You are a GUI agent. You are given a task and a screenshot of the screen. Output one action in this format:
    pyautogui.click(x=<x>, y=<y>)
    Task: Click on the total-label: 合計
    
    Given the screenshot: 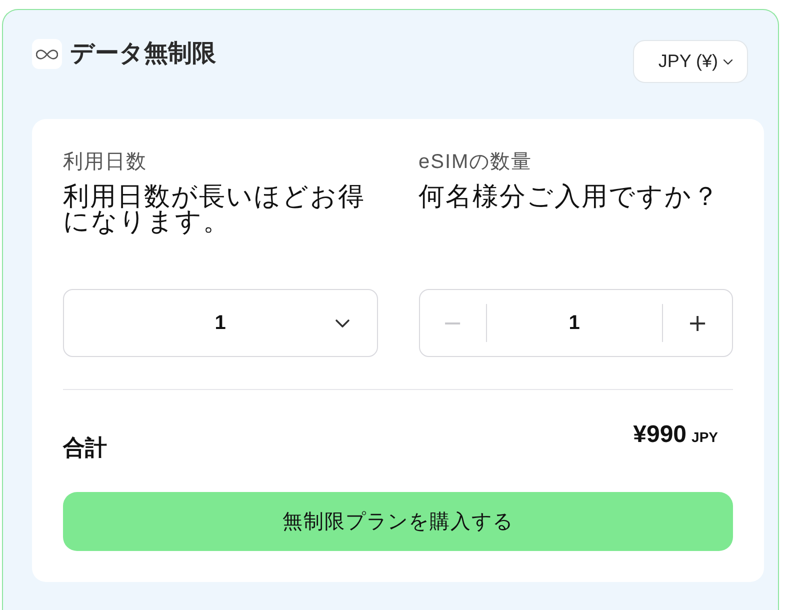 What is the action you would take?
    pyautogui.click(x=85, y=448)
    